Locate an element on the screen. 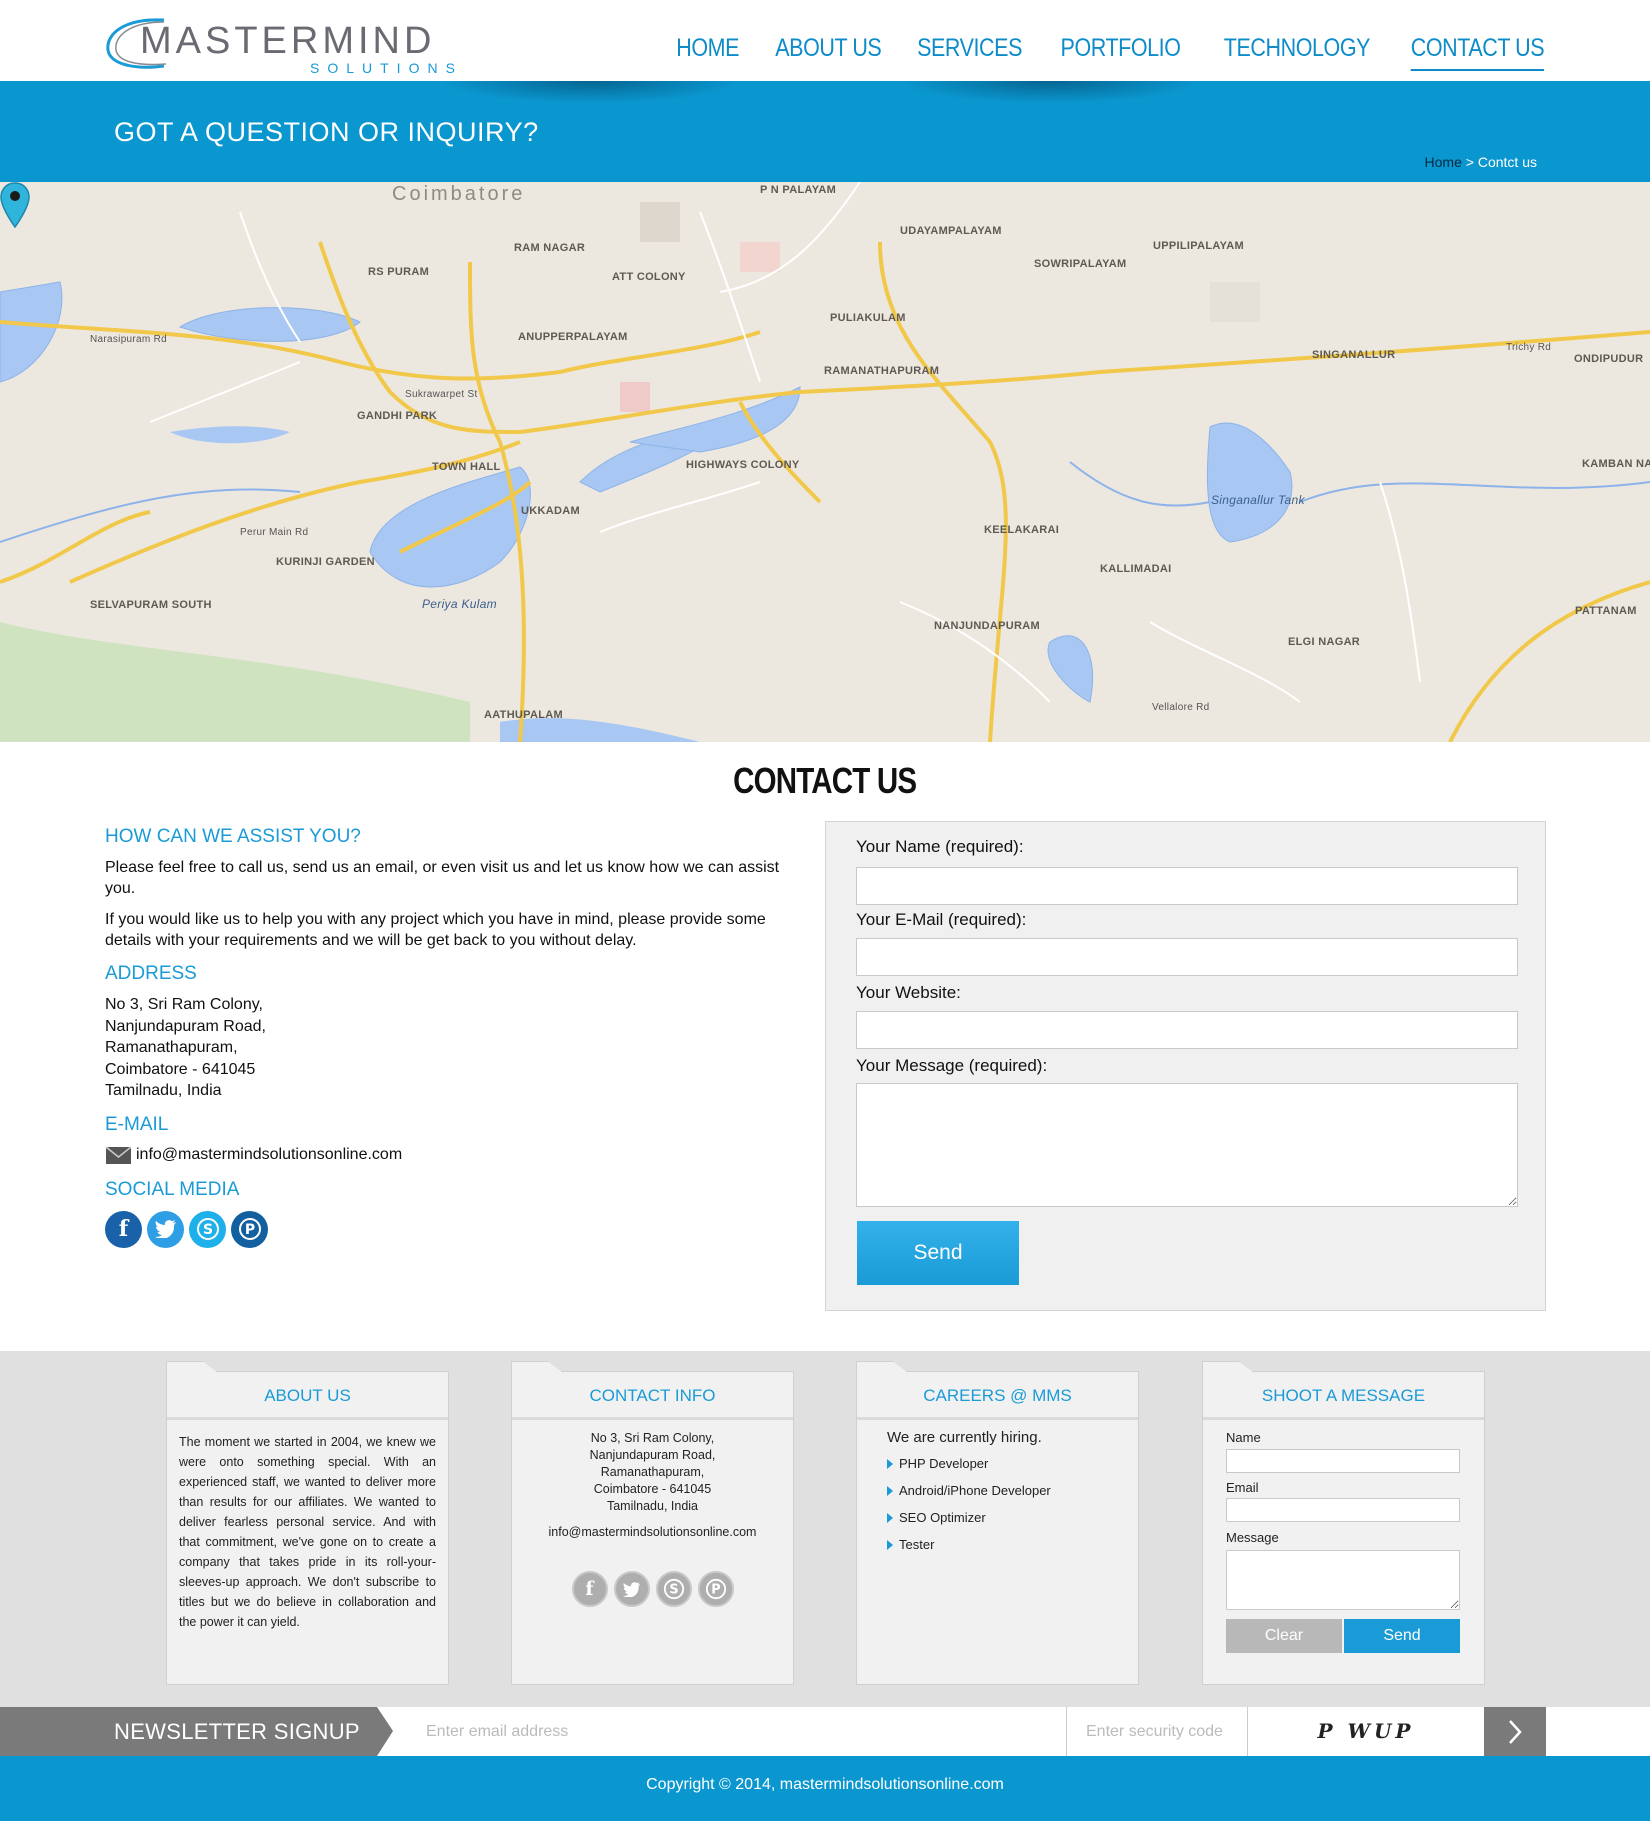 The image size is (1650, 1821). footer-address-line: Coimbatore - 641045 is located at coordinates (652, 1489).